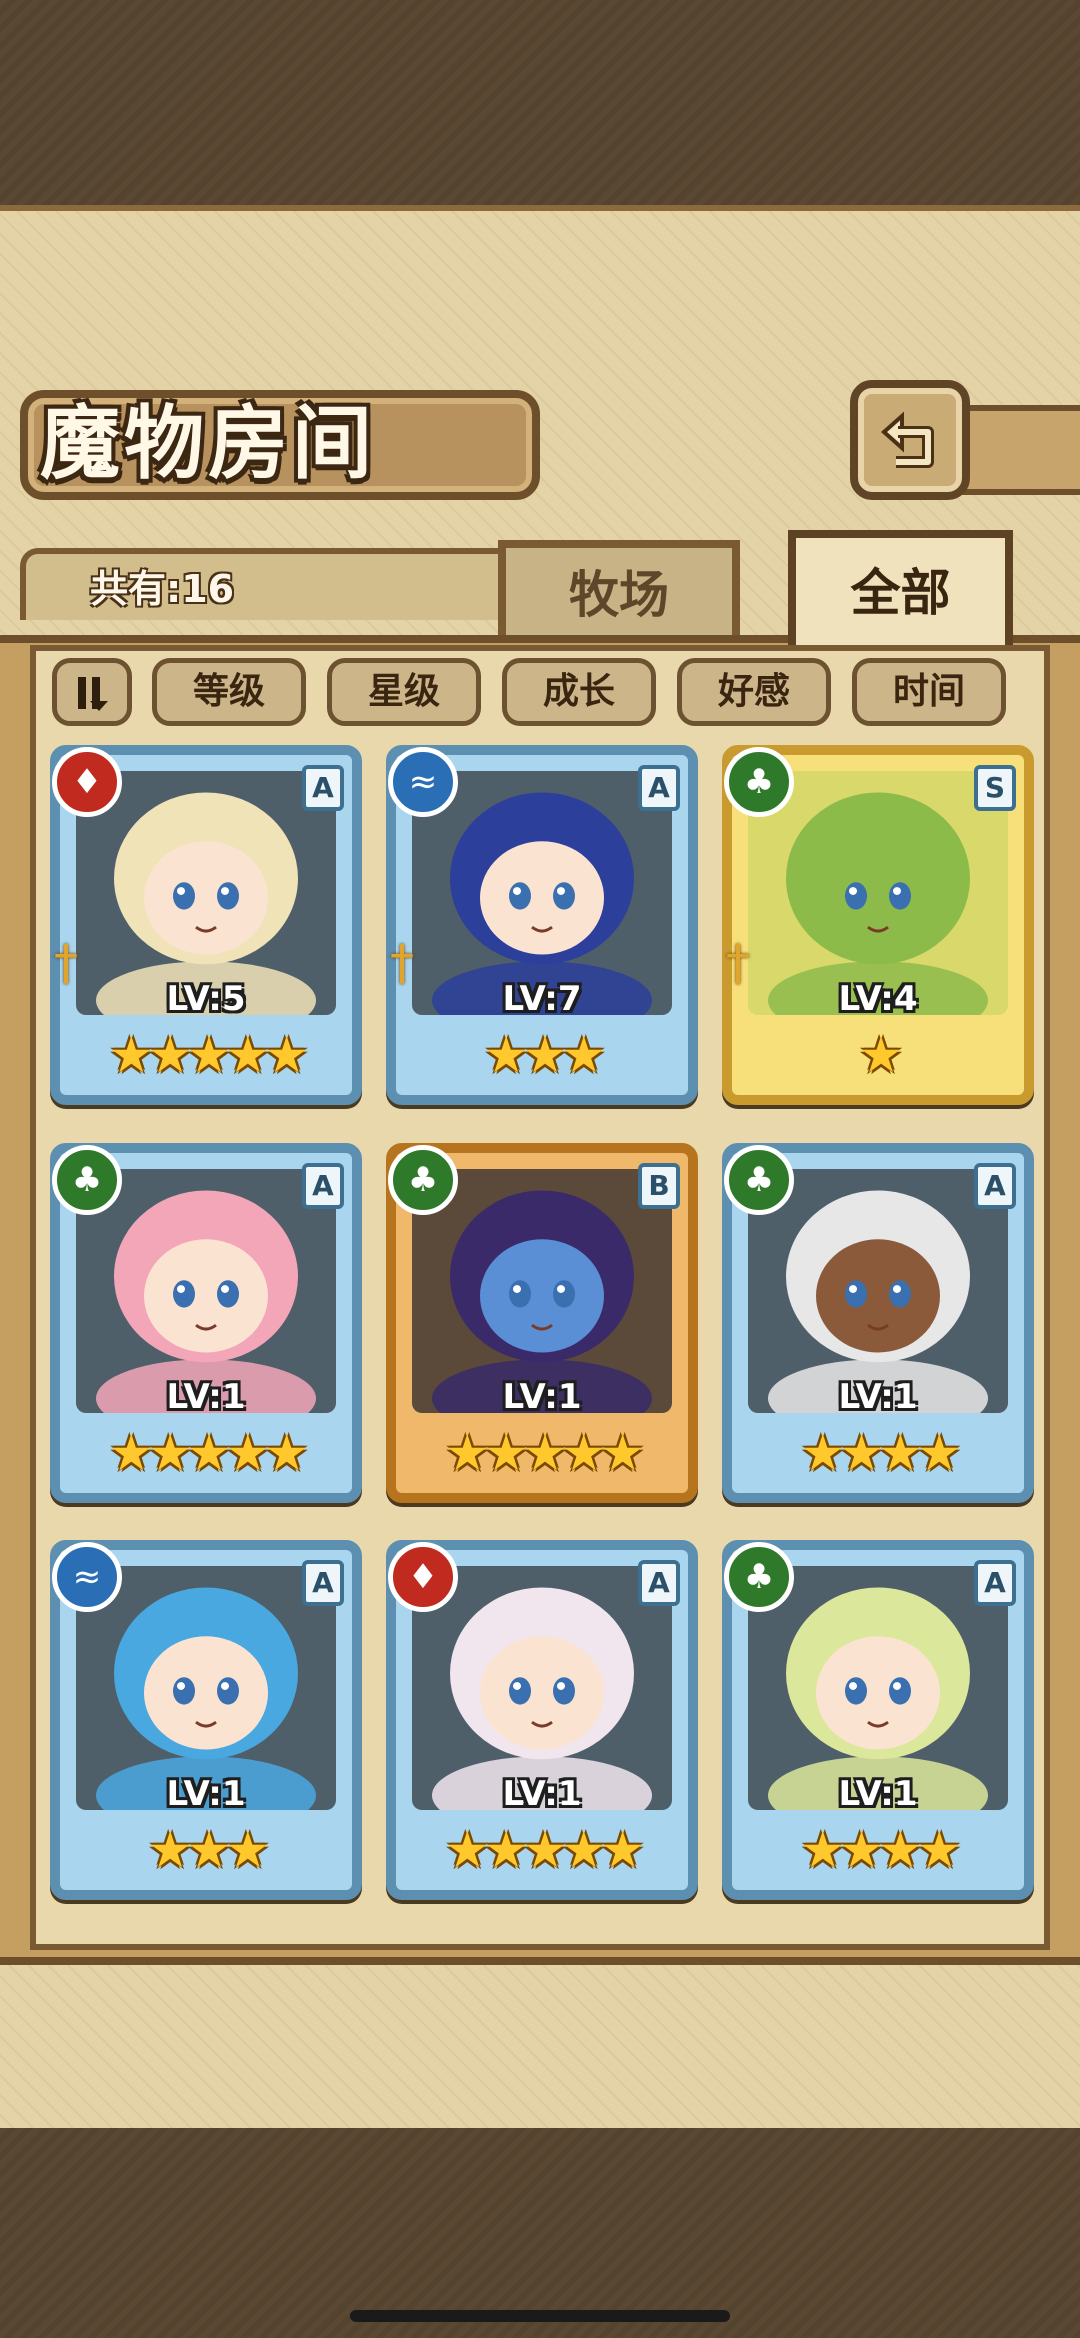 The image size is (1080, 2338). Describe the element at coordinates (162, 589) in the screenshot. I see `monster-count: 共有:16` at that location.